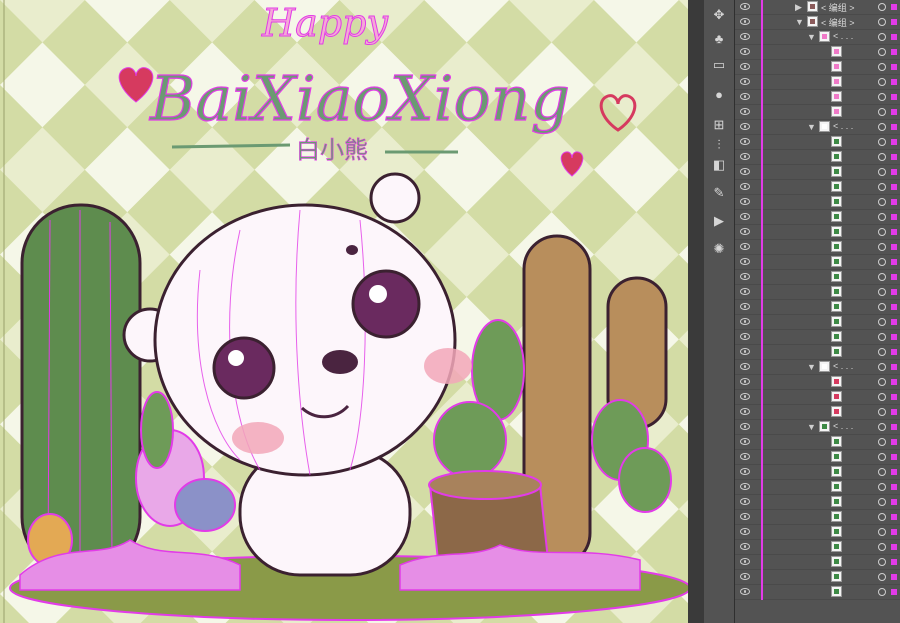  I want to click on puppet-warp-icon: ✥, so click(719, 15).